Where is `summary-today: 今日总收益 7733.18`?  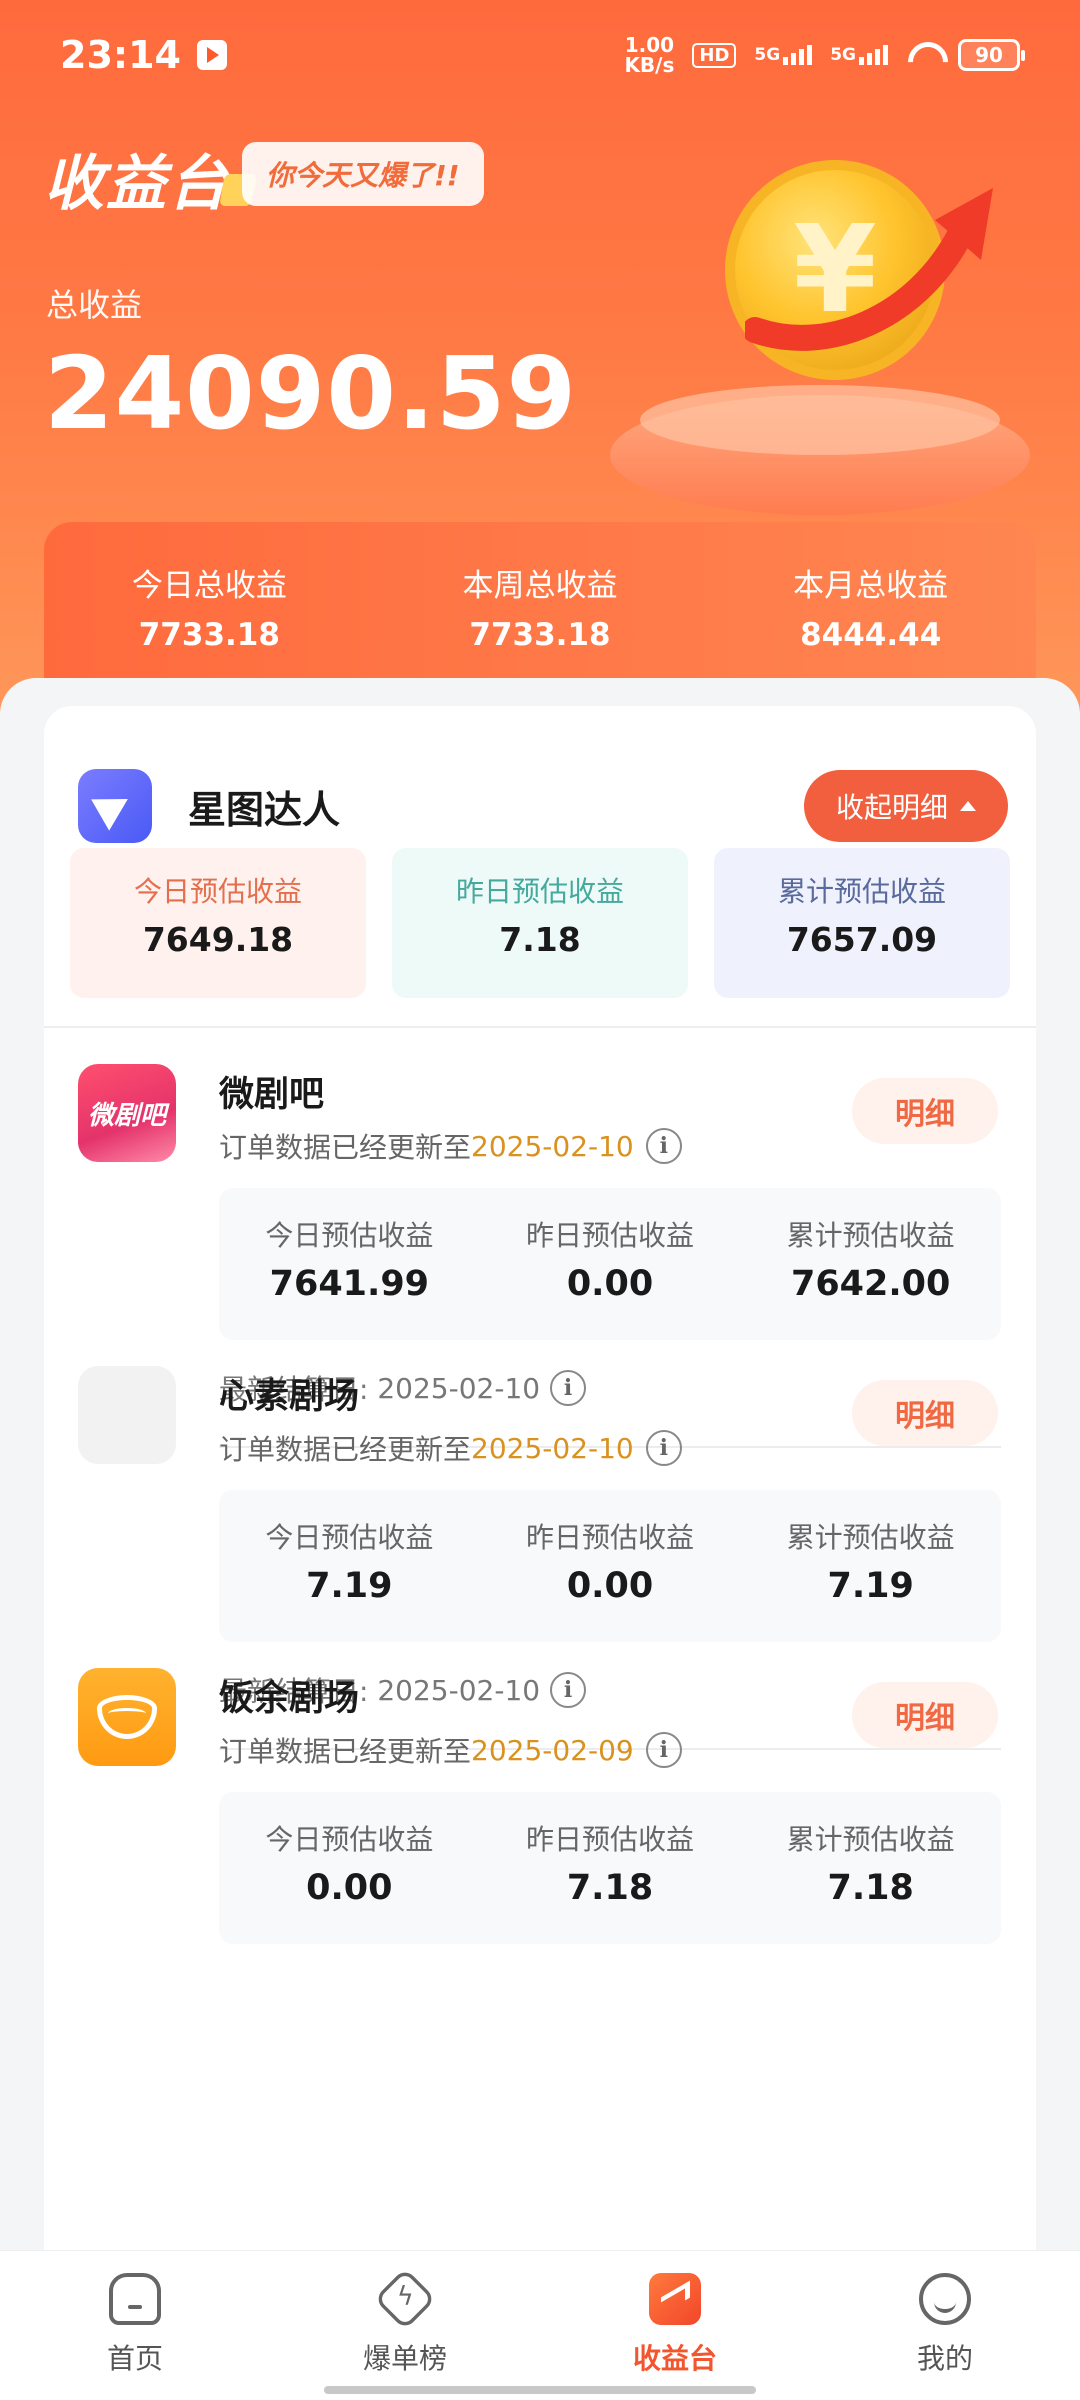
summary-today: 今日总收益 7733.18 is located at coordinates (209, 607).